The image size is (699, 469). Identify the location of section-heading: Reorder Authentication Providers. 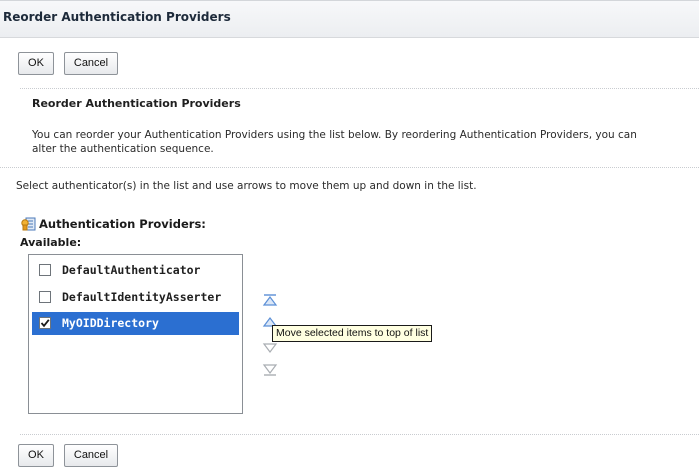
(136, 103).